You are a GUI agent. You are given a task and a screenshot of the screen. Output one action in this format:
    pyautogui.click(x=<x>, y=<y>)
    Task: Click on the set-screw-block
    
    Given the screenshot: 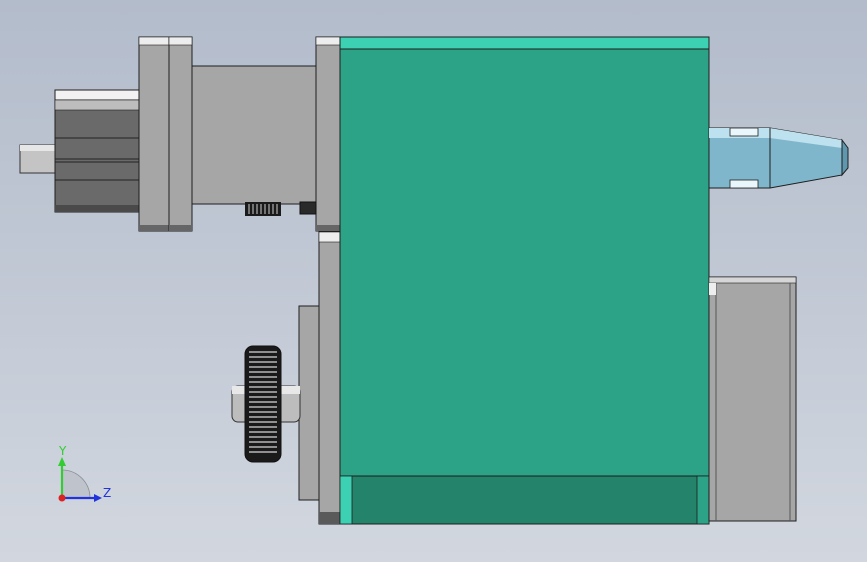 What is the action you would take?
    pyautogui.click(x=308, y=208)
    